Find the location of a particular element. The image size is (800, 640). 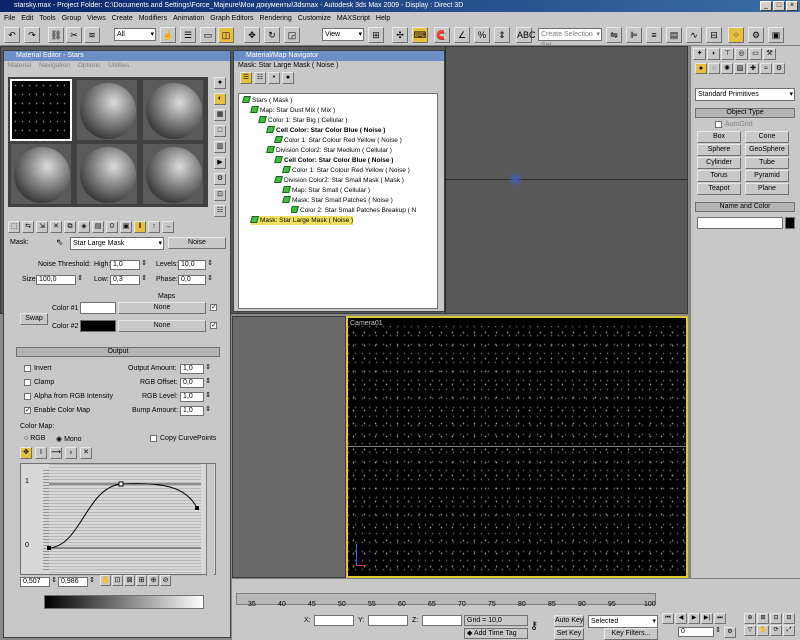

mono-radio: ◉ Mono is located at coordinates (69, 439).